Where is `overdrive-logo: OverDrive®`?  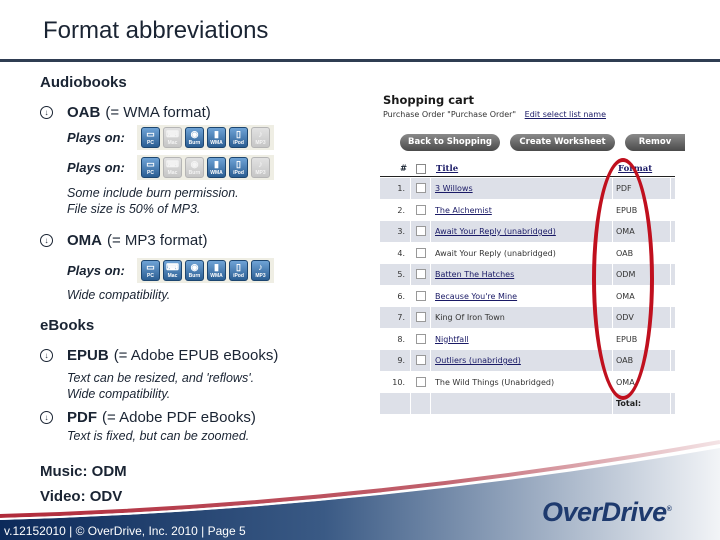
overdrive-logo: OverDrive® is located at coordinates (607, 512).